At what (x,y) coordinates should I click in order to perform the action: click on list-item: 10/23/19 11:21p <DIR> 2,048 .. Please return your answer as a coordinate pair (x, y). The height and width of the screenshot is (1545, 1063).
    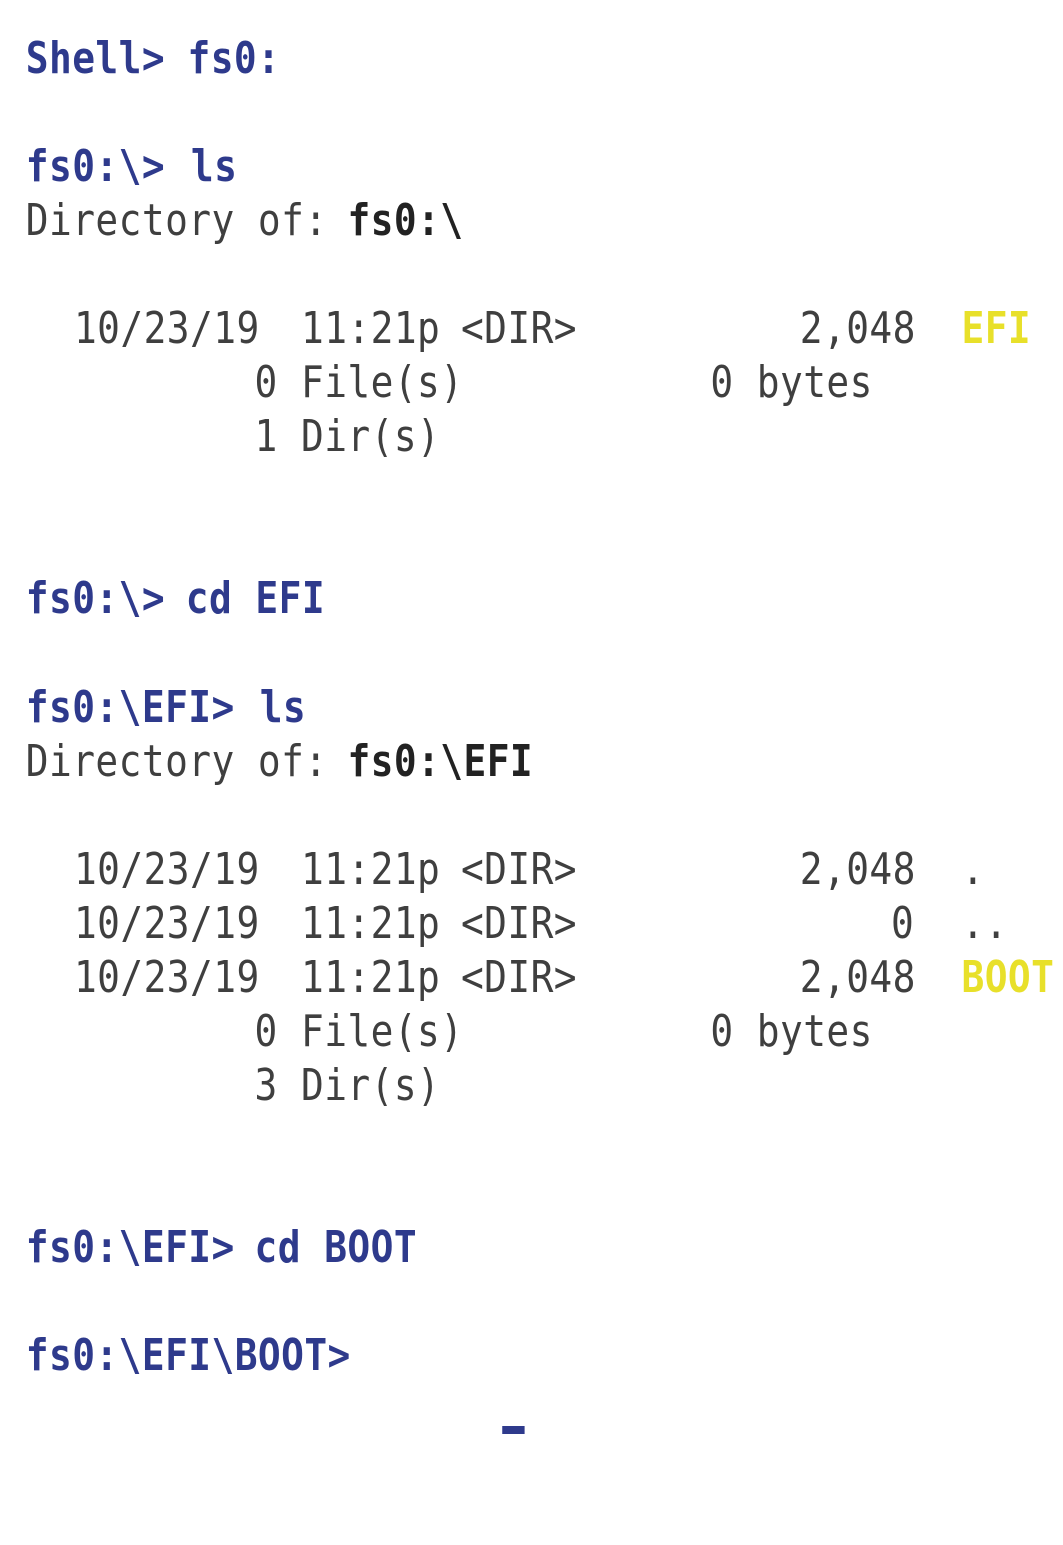
    Looking at the image, I should click on (492, 870).